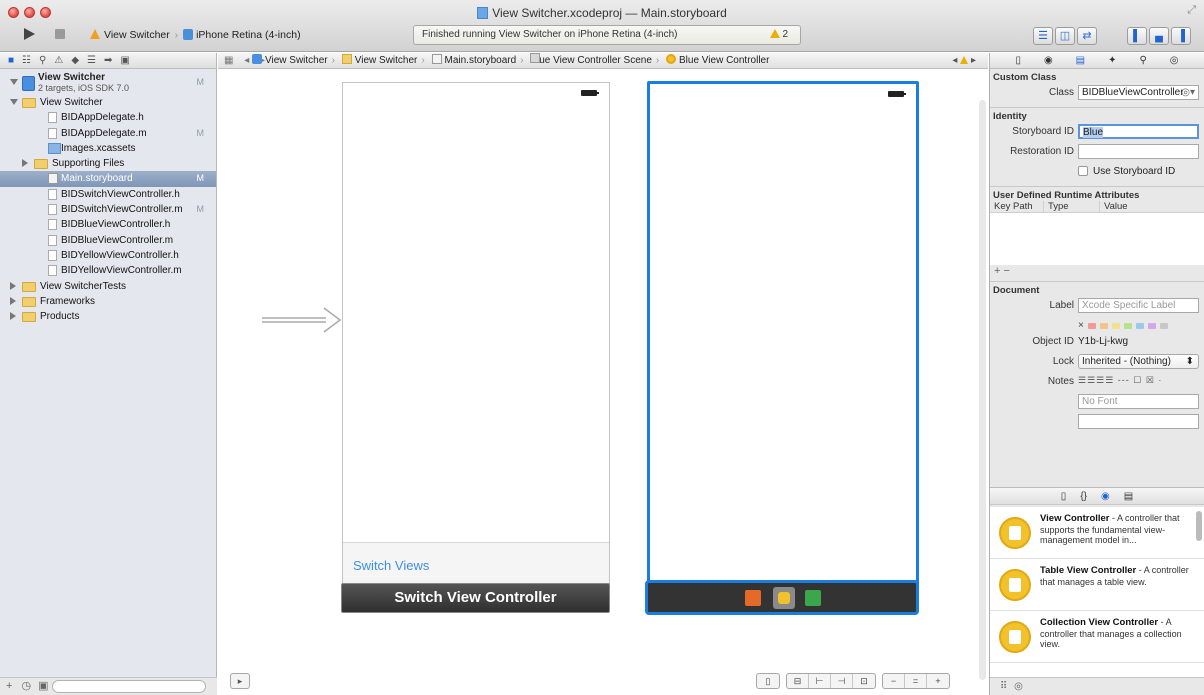  I want to click on file-tree-row: BIDBlueViewController.m, so click(108, 240).